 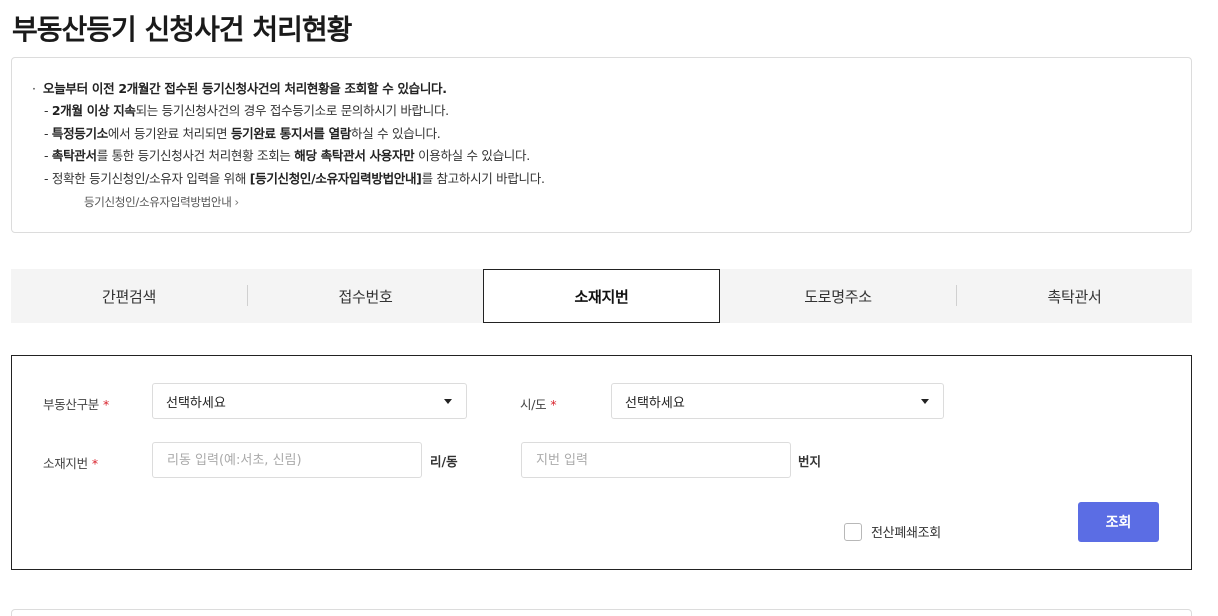 I want to click on notice-line-4-mid: 를 통한 등기신청사건 처리현황 조회는, so click(x=195, y=155).